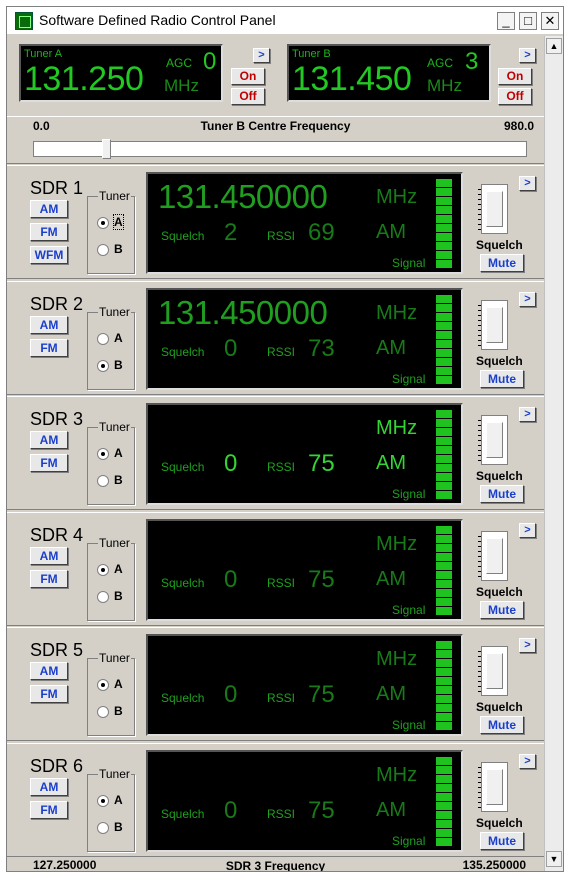  What do you see at coordinates (397, 428) in the screenshot?
I see `sdr-unit: MHz` at bounding box center [397, 428].